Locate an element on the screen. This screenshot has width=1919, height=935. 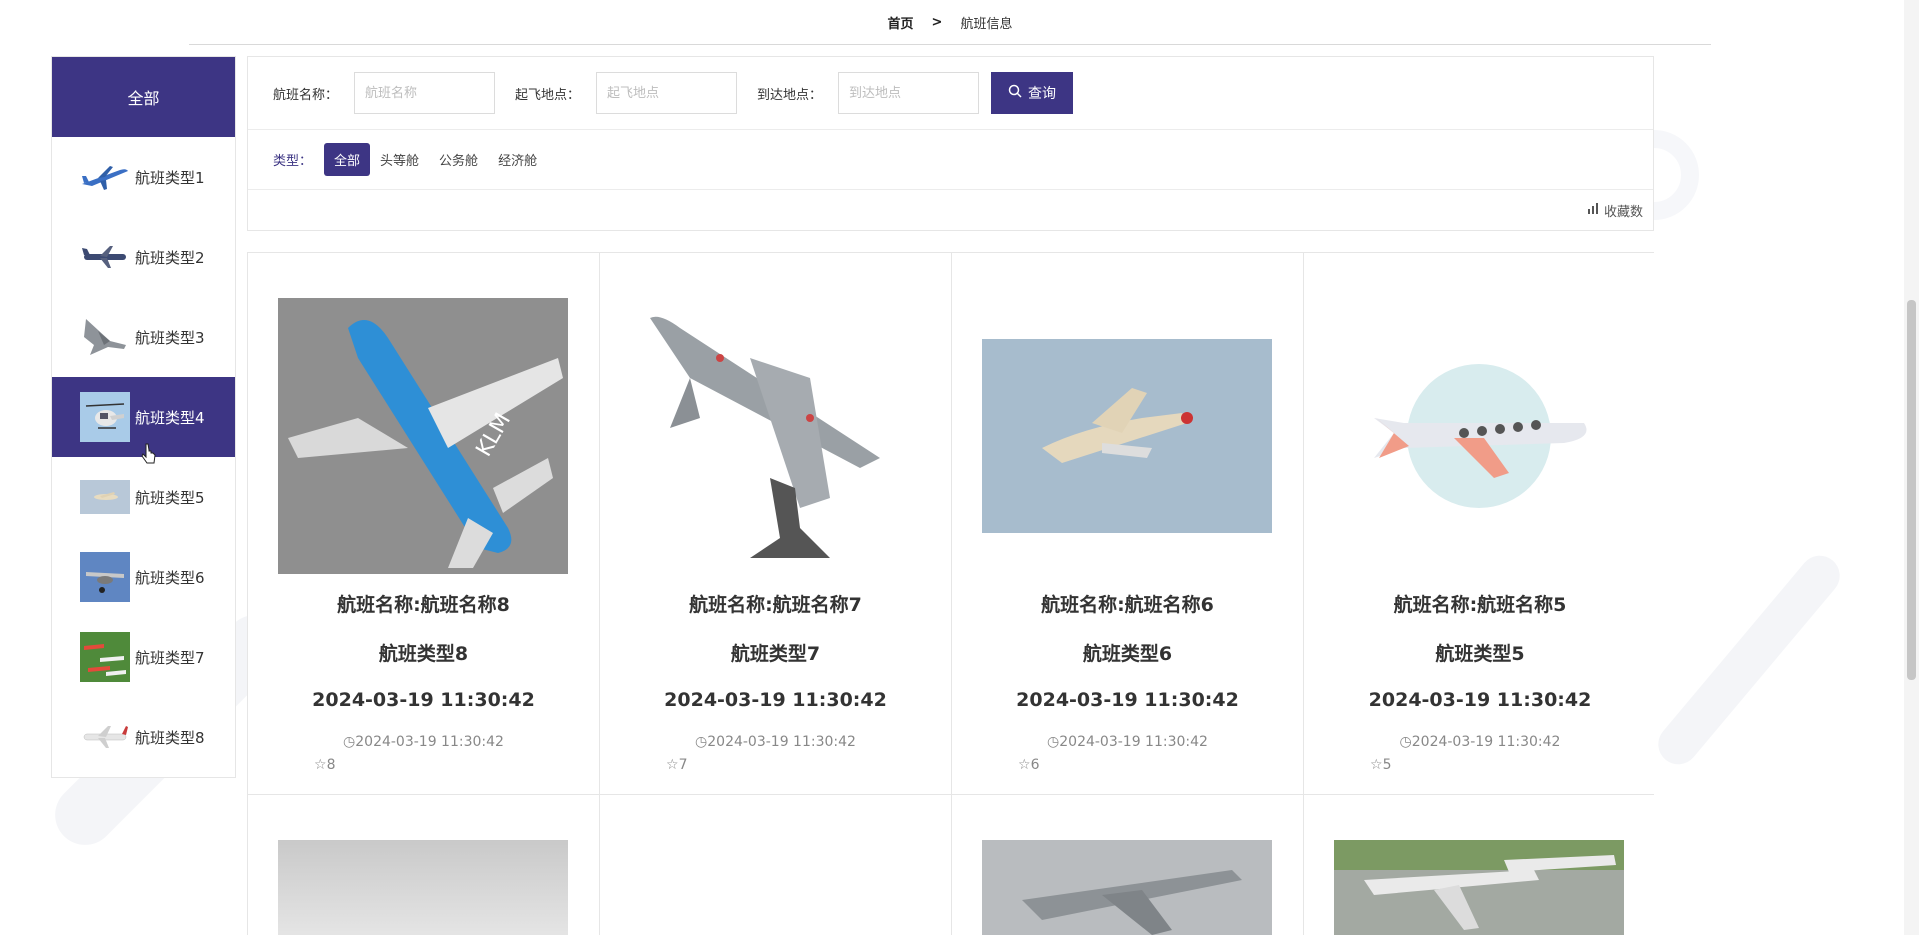
sidebar-item-label: 航班类型3 is located at coordinates (170, 337).